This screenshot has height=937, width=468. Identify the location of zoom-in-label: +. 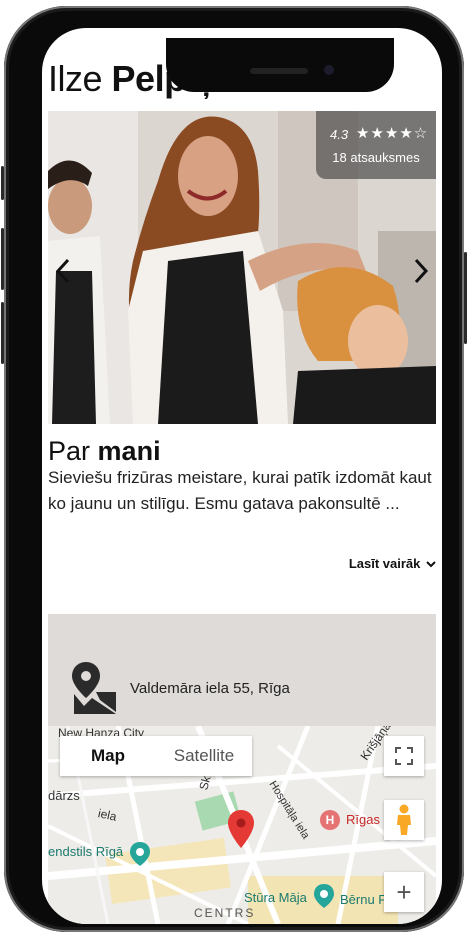
(404, 891).